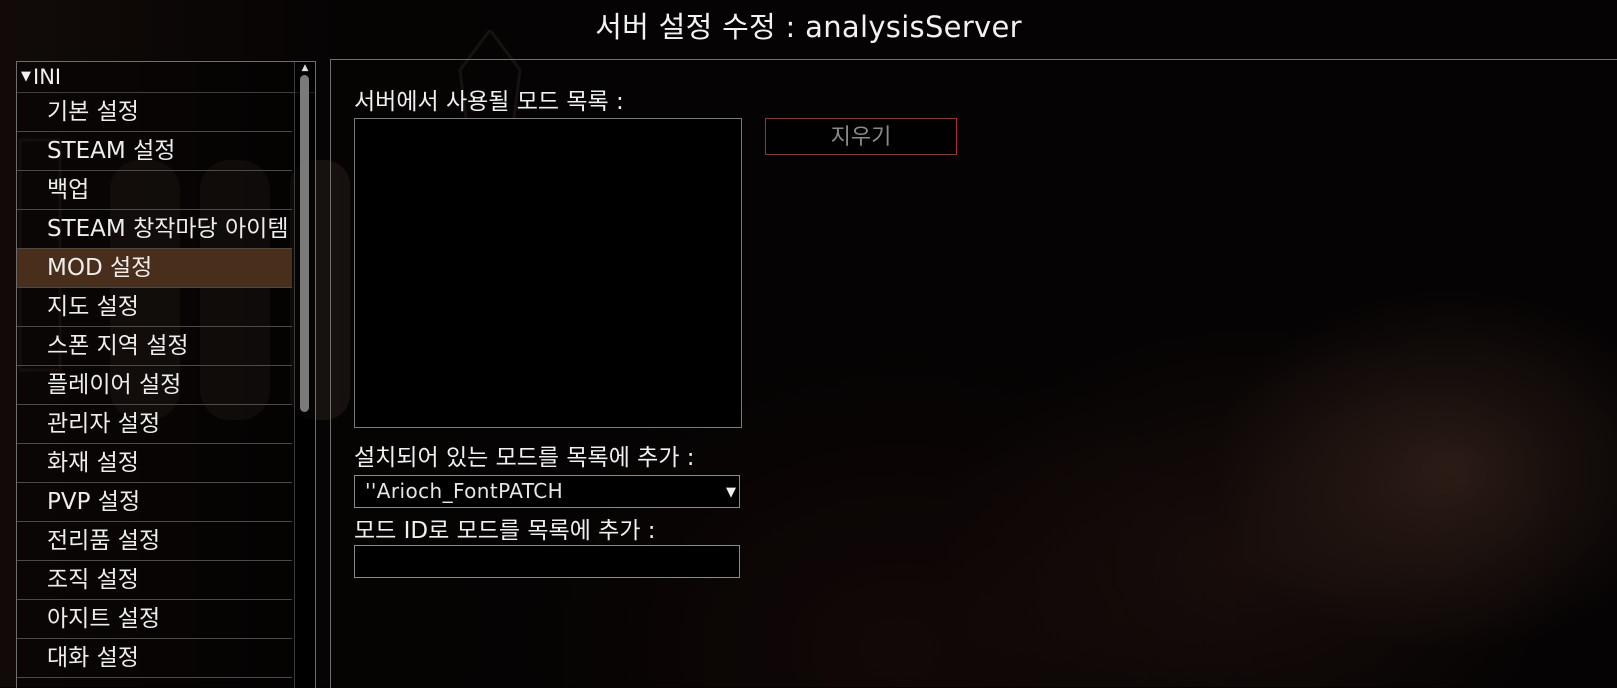  I want to click on scrollbar-thumb, so click(304, 243).